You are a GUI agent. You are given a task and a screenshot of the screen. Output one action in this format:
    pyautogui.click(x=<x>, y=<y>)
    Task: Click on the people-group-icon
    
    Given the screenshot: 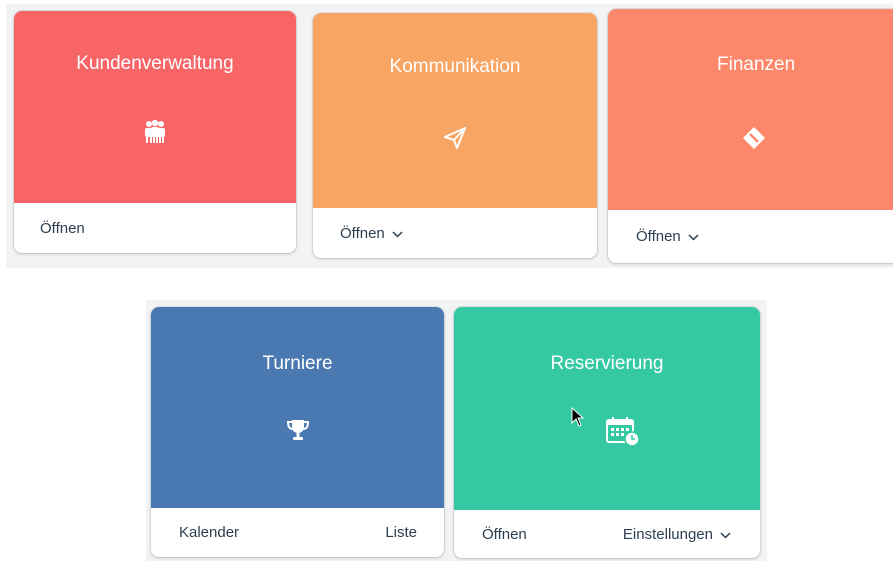 What is the action you would take?
    pyautogui.click(x=155, y=134)
    